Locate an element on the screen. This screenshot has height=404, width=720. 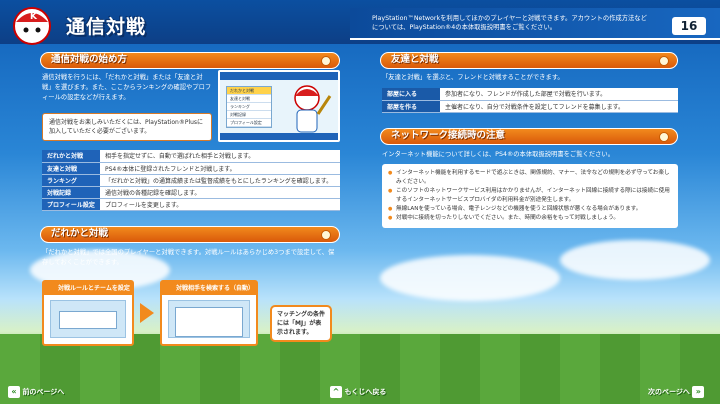
step-set-rules: 対戦ルールとチームを設定 is located at coordinates (88, 313).